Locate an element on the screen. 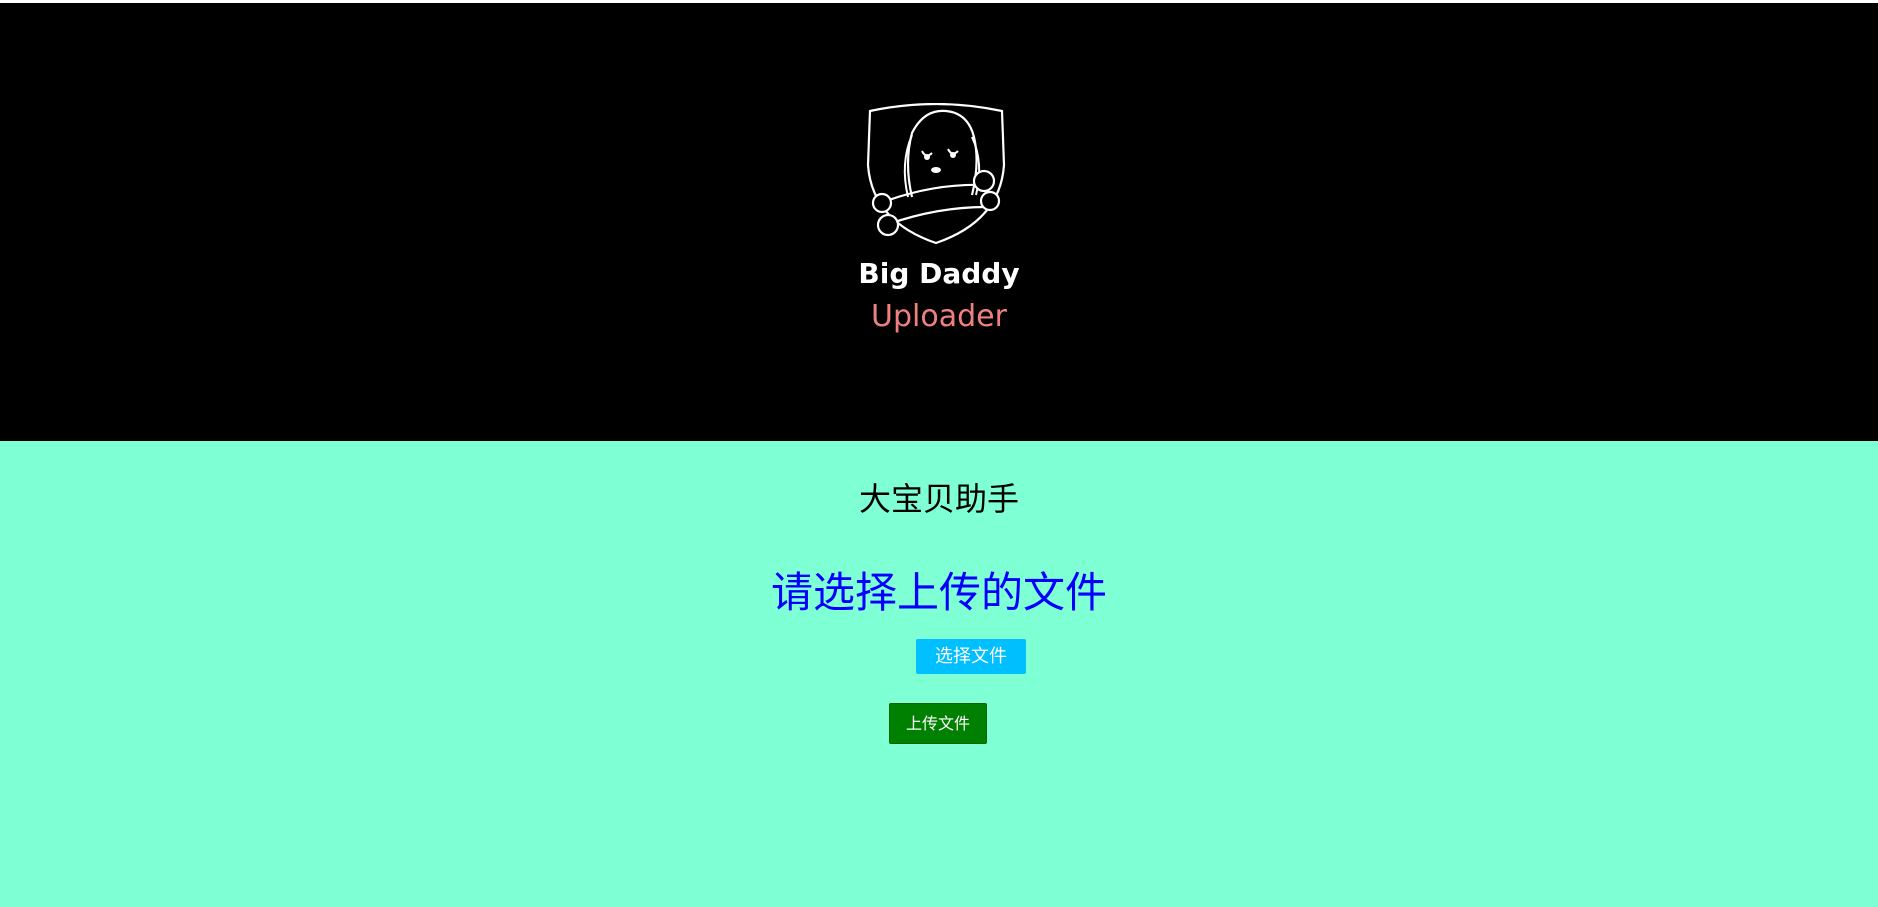 Image resolution: width=1878 pixels, height=907 pixels. brand-title: Big Daddy is located at coordinates (939, 273).